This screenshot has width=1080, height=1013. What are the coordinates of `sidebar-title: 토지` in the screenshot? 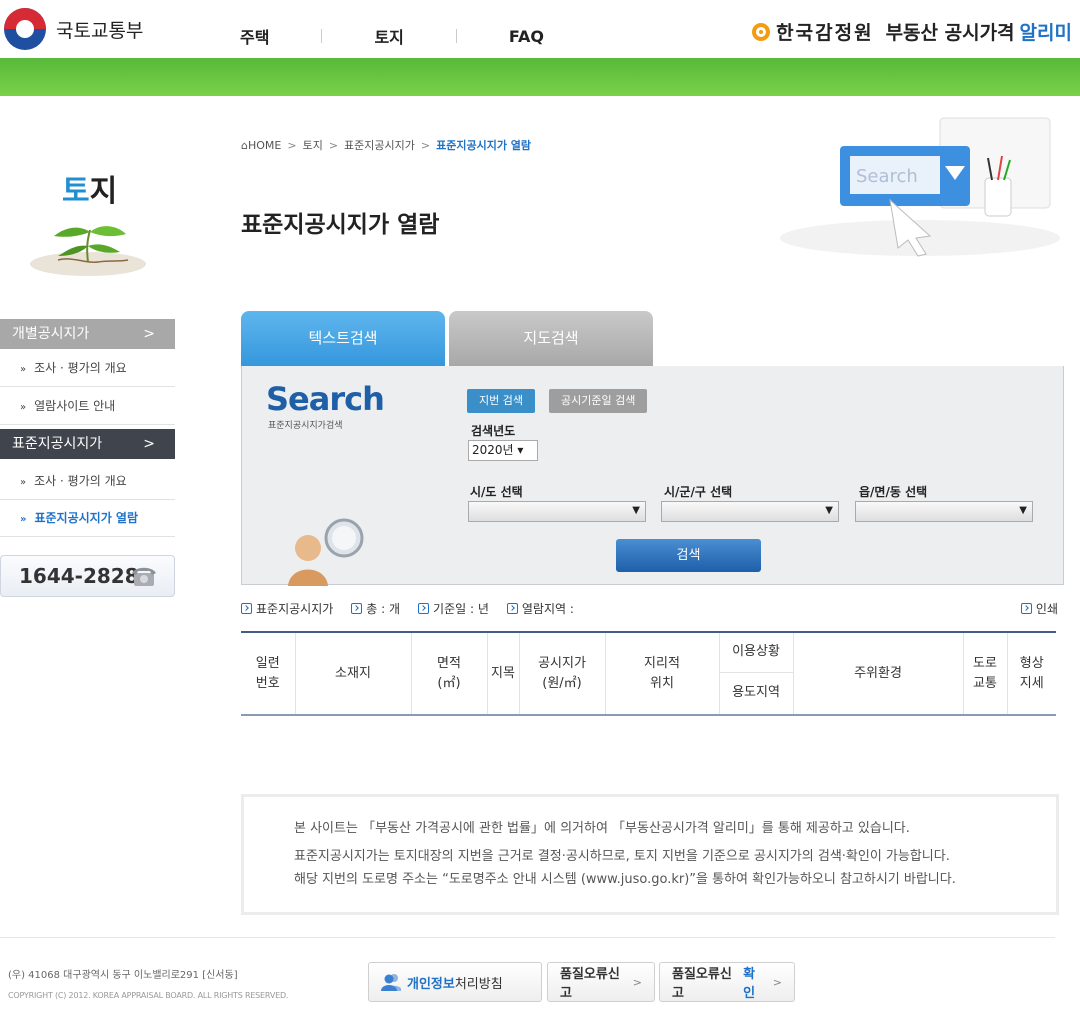 It's located at (90, 191).